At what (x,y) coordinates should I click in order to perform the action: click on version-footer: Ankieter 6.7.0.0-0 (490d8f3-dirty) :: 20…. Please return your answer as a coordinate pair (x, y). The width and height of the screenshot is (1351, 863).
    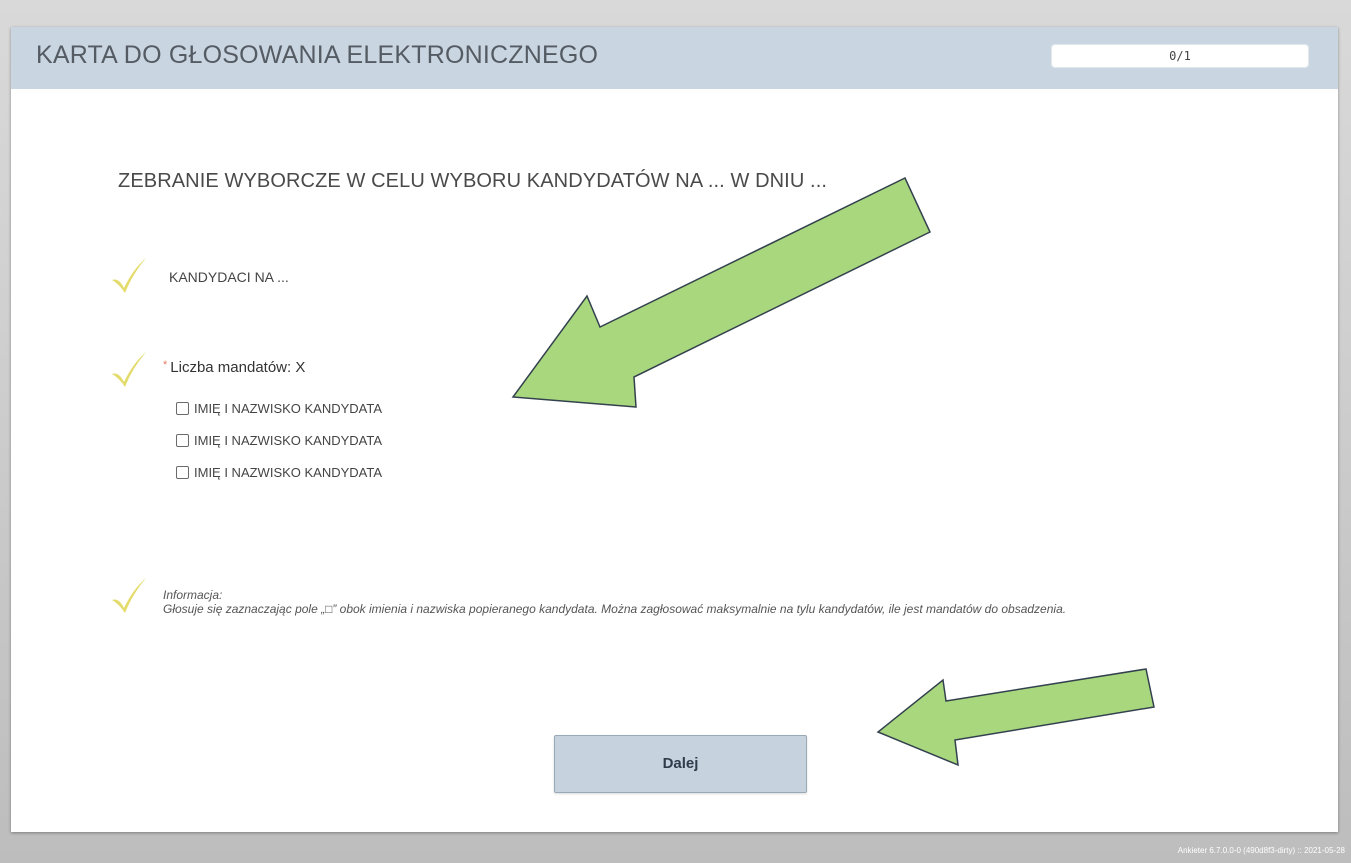
    Looking at the image, I should click on (1261, 850).